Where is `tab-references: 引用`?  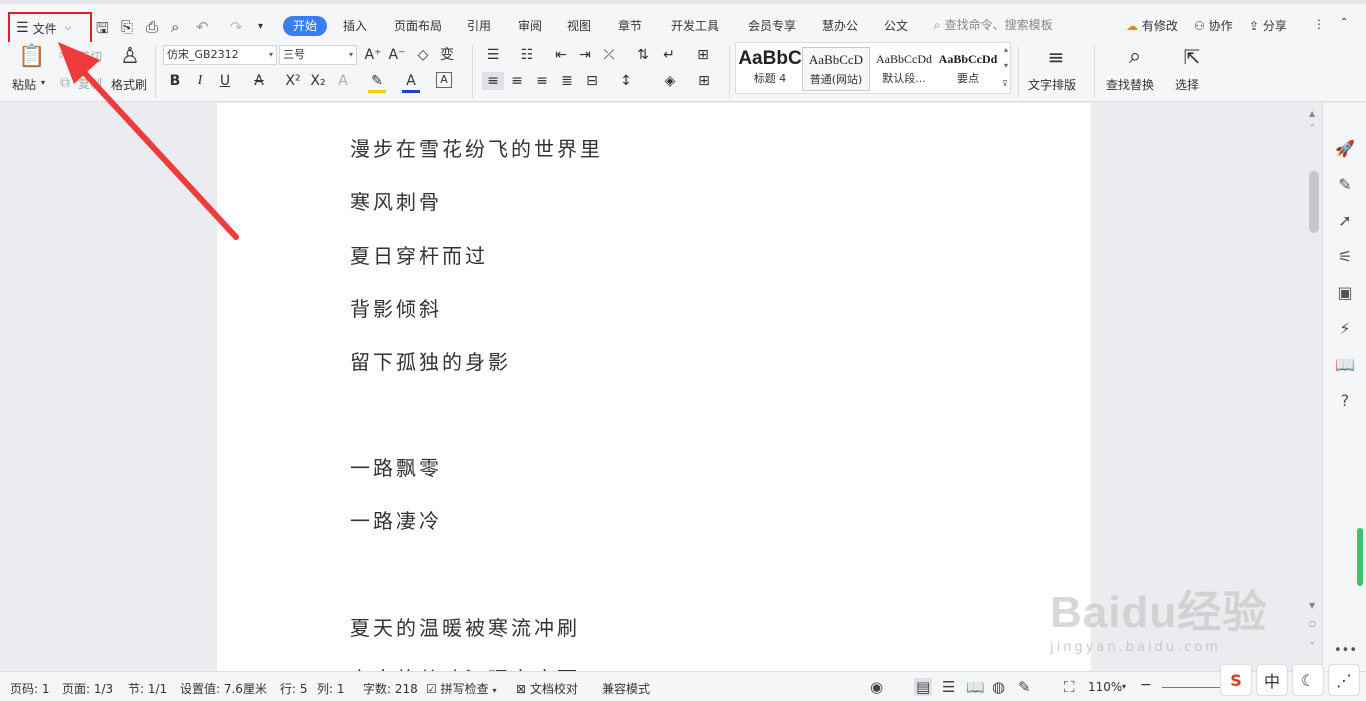
tab-references: 引用 is located at coordinates (479, 26).